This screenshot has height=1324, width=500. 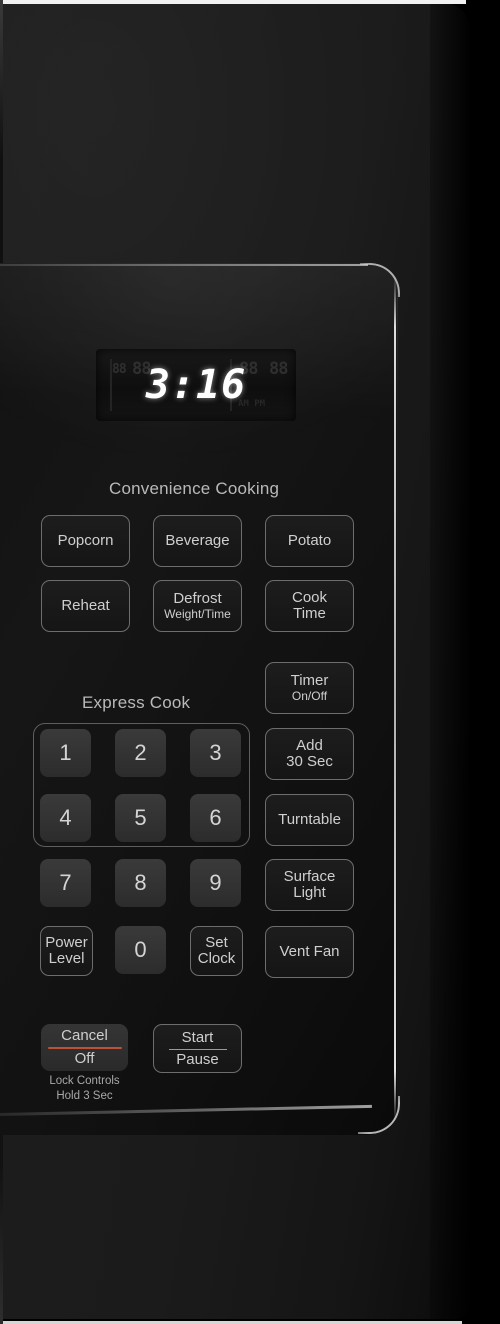 I want to click on number-key-4: 4, so click(x=65, y=818).